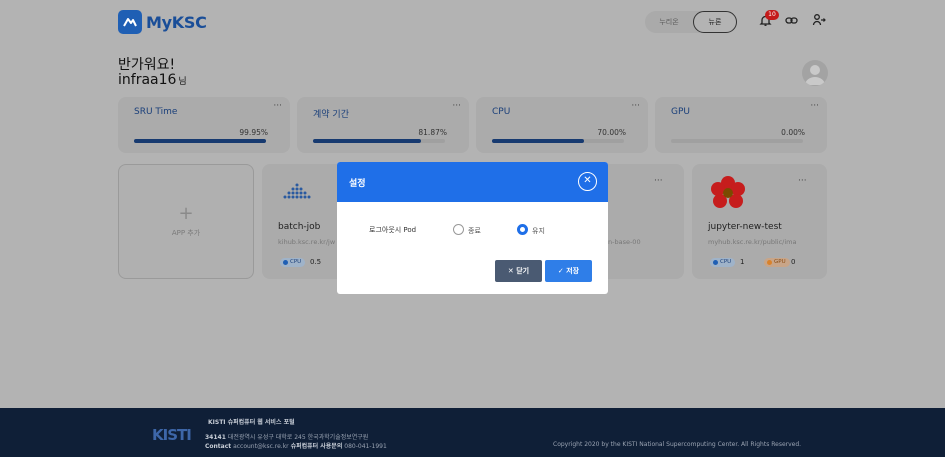  Describe the element at coordinates (147, 65) in the screenshot. I see `greeting-text: 반가워요!` at that location.